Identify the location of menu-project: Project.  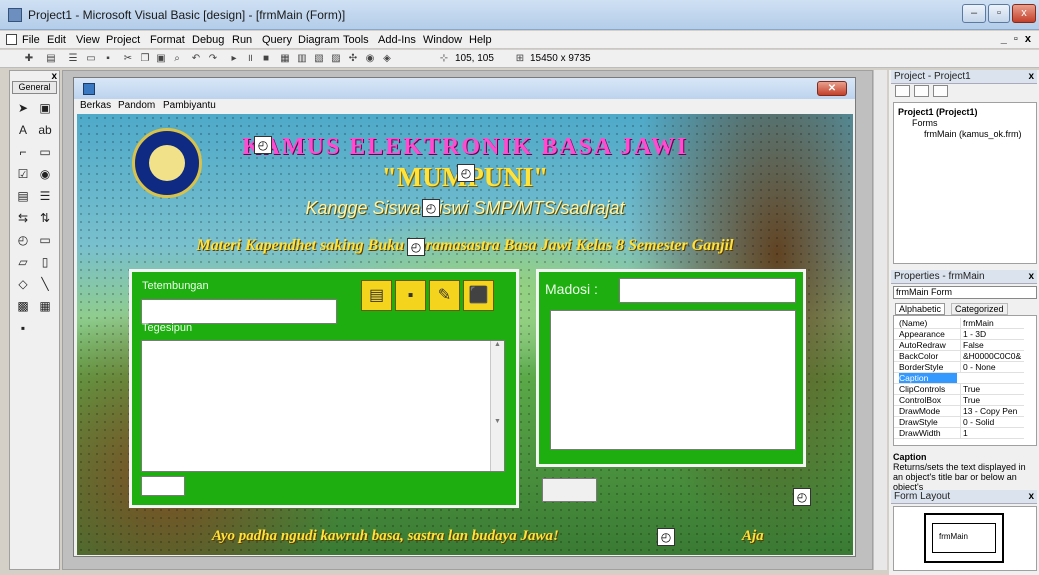
(123, 40).